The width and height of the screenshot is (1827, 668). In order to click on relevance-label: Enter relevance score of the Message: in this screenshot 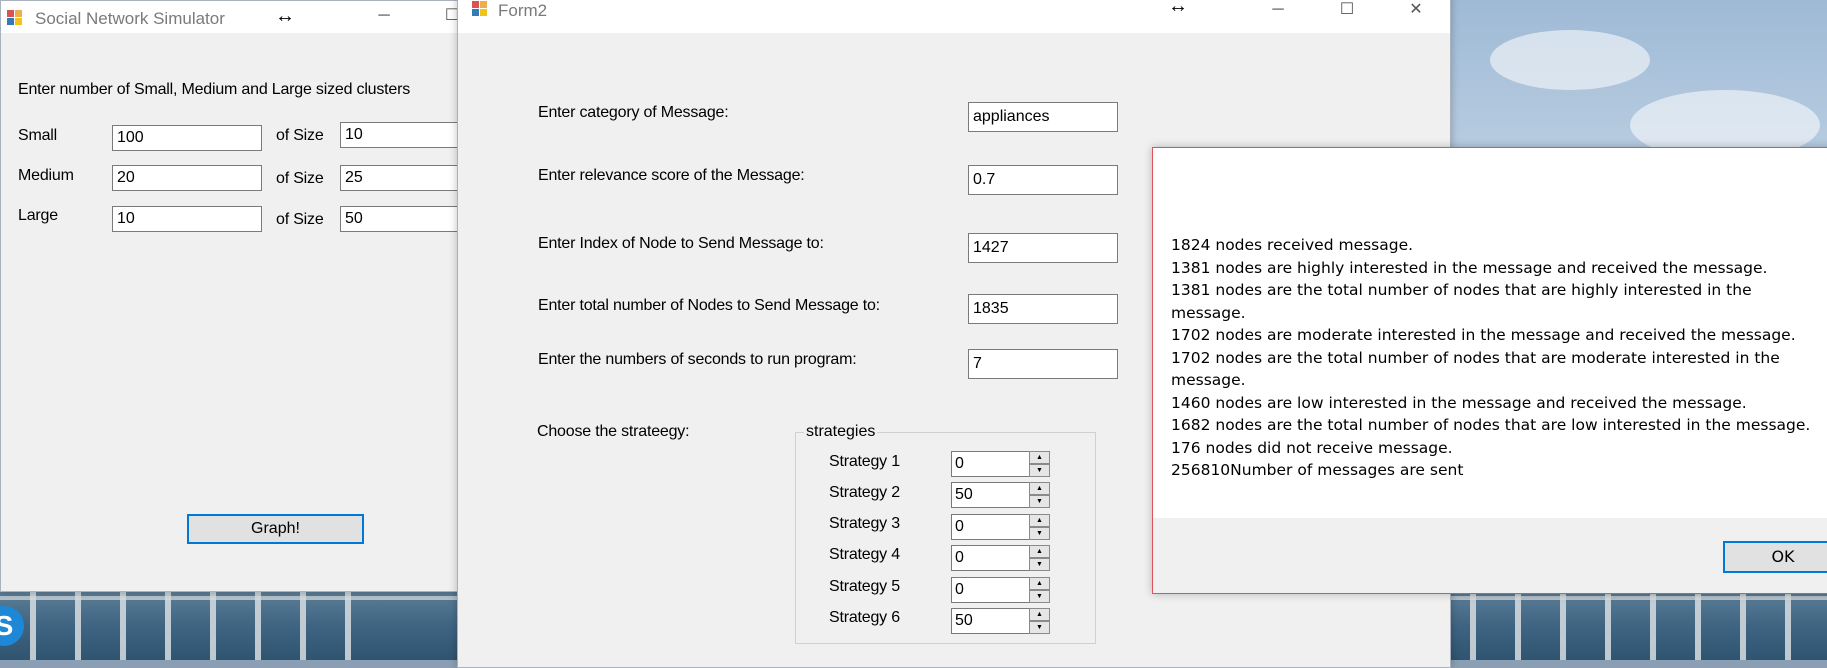, I will do `click(671, 175)`.